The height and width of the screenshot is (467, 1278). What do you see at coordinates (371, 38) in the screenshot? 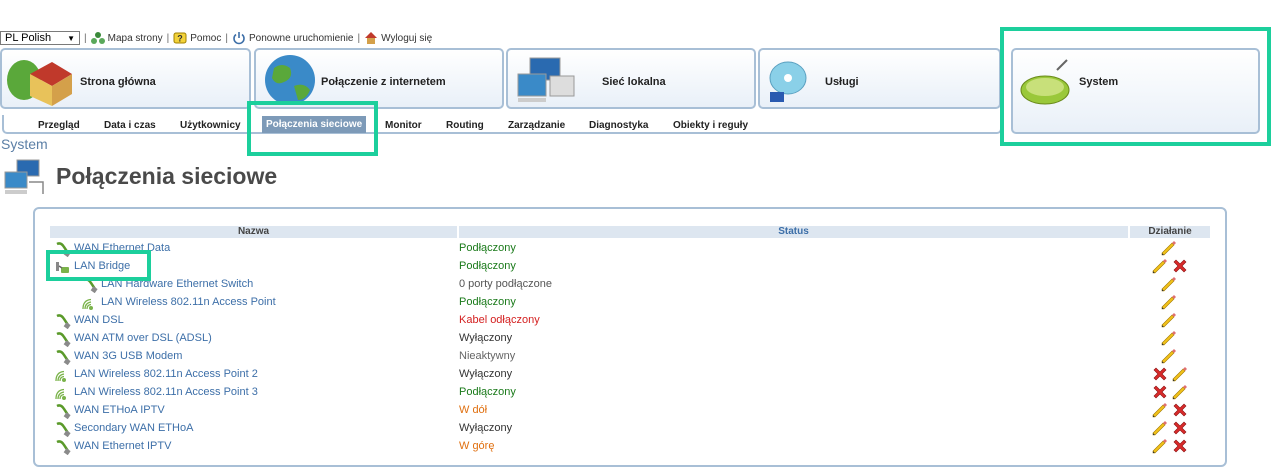
I see `logout-house-icon` at bounding box center [371, 38].